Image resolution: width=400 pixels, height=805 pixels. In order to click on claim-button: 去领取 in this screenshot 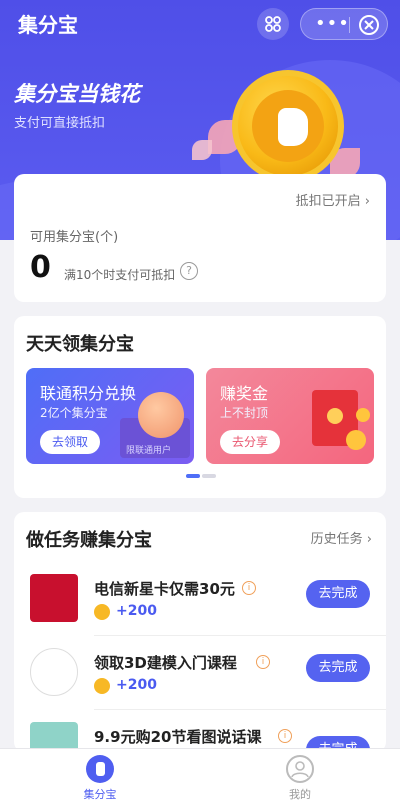, I will do `click(70, 442)`.